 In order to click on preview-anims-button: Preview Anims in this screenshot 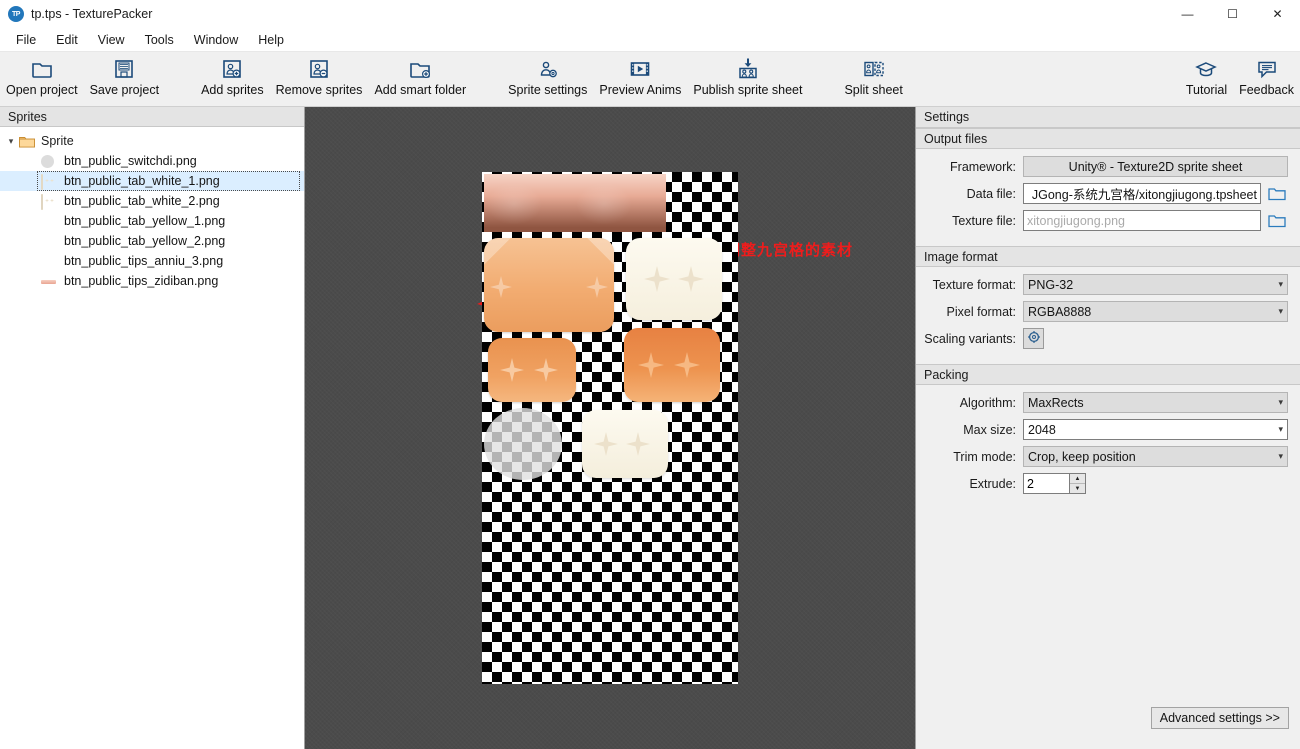, I will do `click(640, 74)`.